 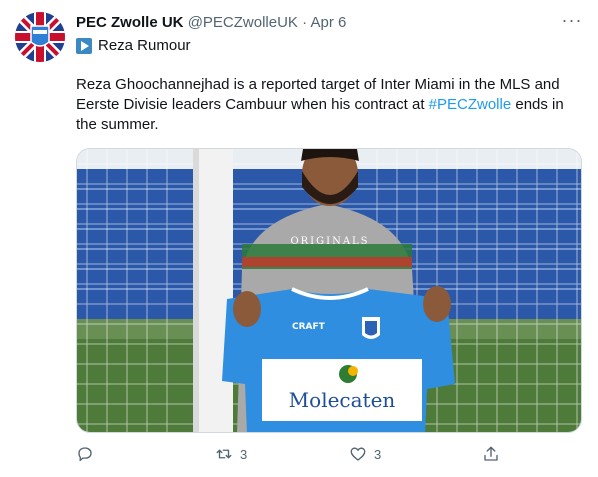 What do you see at coordinates (85, 454) in the screenshot?
I see `reply-icon` at bounding box center [85, 454].